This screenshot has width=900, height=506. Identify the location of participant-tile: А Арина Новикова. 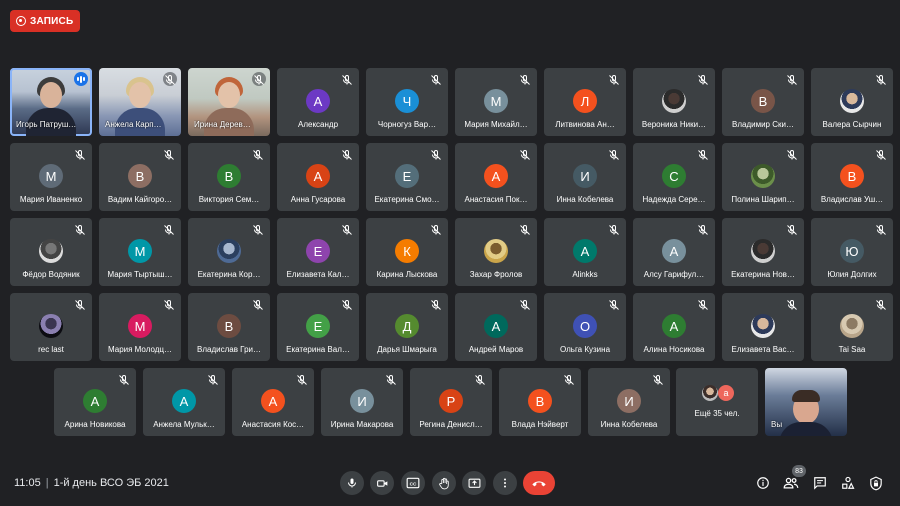
(95, 402).